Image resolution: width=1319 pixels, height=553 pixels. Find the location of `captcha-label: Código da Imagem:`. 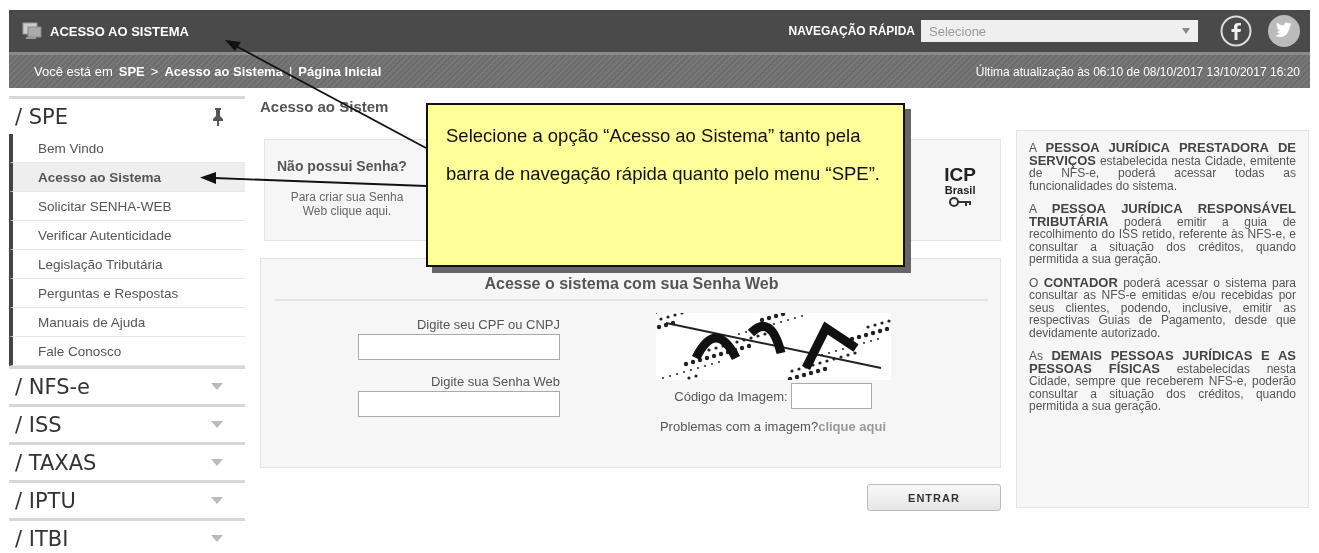

captcha-label: Código da Imagem: is located at coordinates (731, 396).